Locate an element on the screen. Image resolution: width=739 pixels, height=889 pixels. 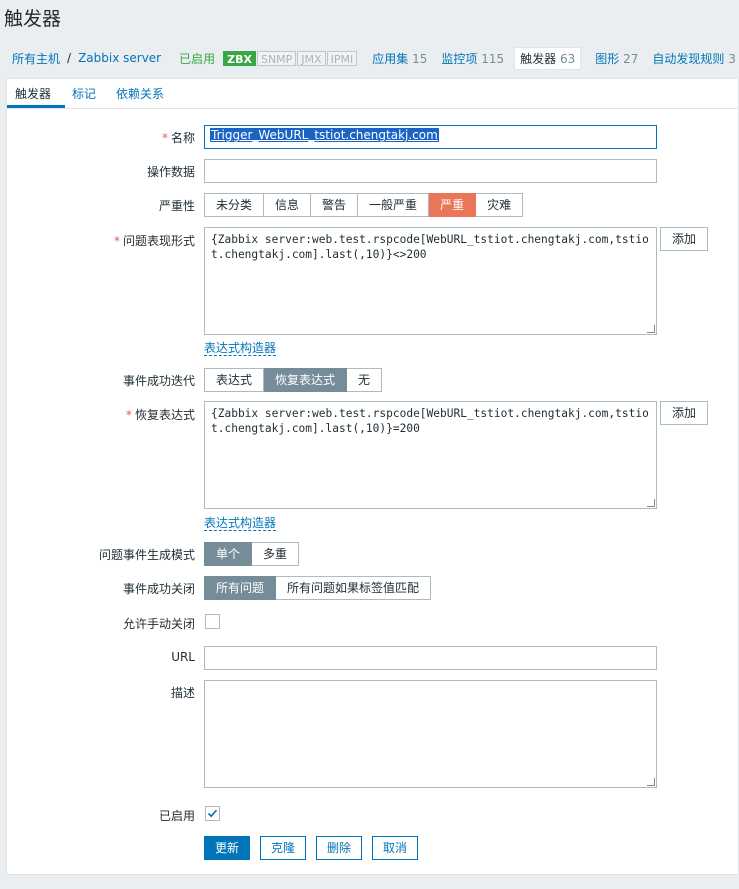
nav-items: 监控项 115 is located at coordinates (472, 58).